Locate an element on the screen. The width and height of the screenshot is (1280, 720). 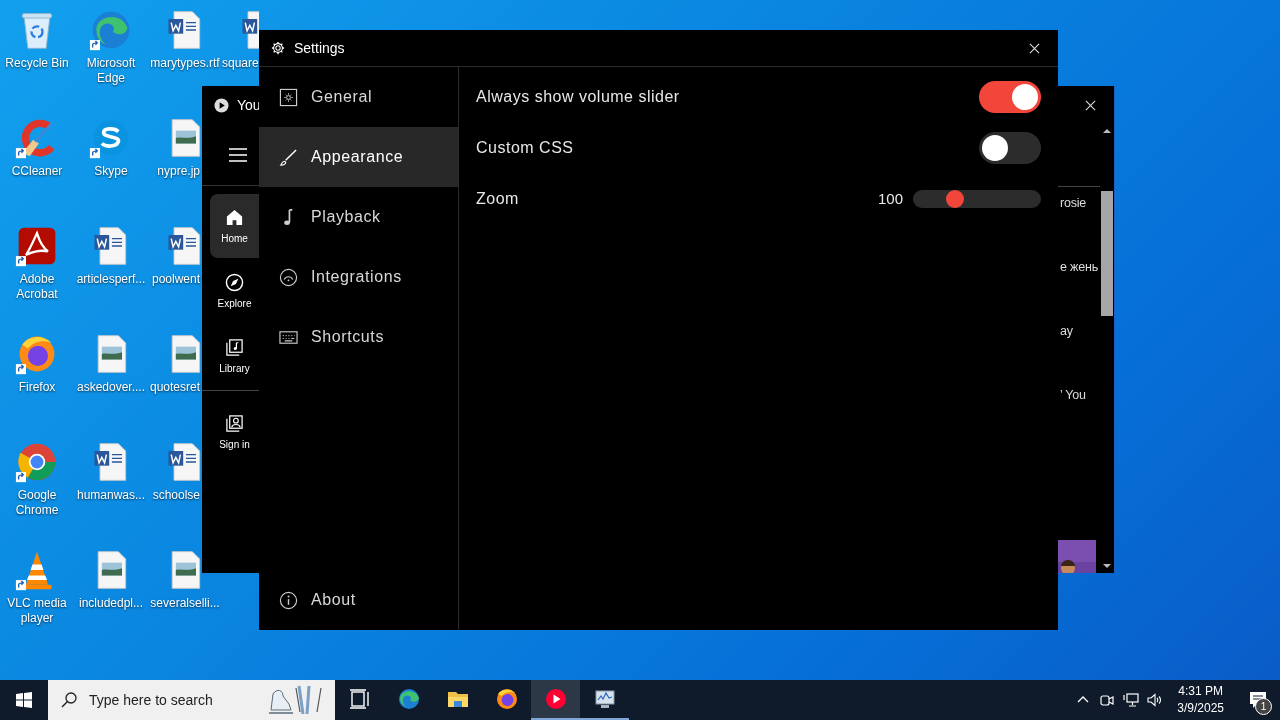
integrations-icon is located at coordinates (288, 277).